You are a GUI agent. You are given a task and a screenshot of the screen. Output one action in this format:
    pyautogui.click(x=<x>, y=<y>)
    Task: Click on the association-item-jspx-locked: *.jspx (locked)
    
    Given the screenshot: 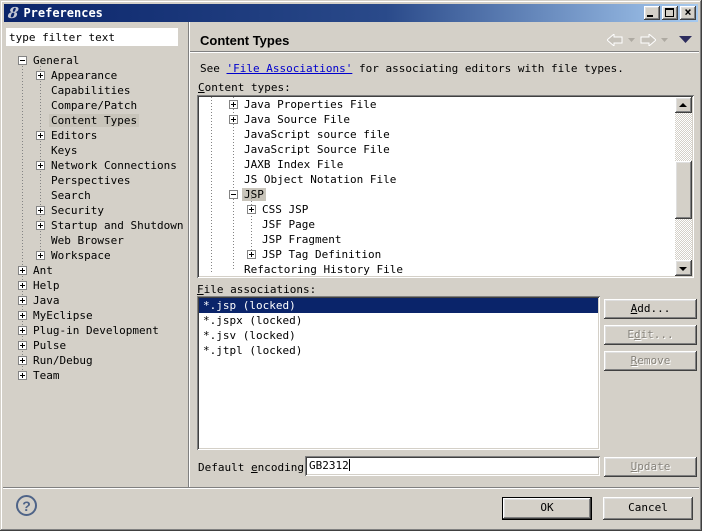 What is the action you would take?
    pyautogui.click(x=398, y=320)
    